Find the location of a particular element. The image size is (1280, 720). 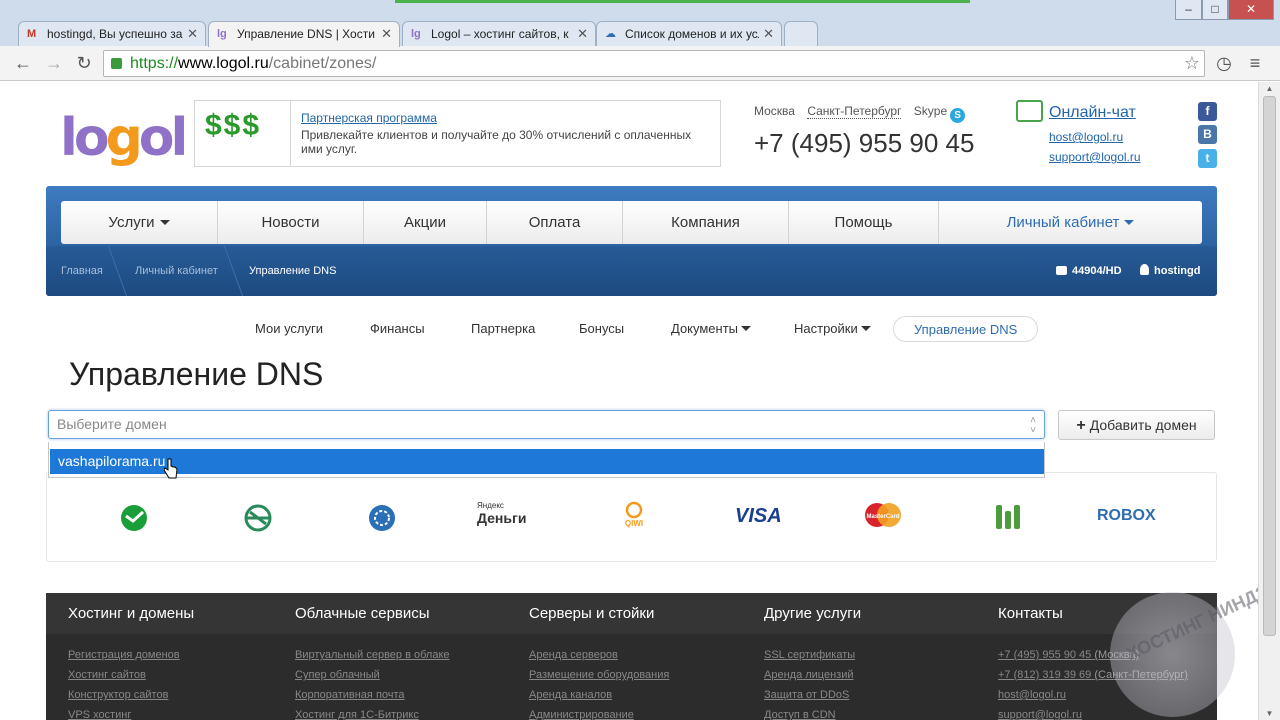

domain-select: Выберите домен ˄ ˅ is located at coordinates (546, 424).